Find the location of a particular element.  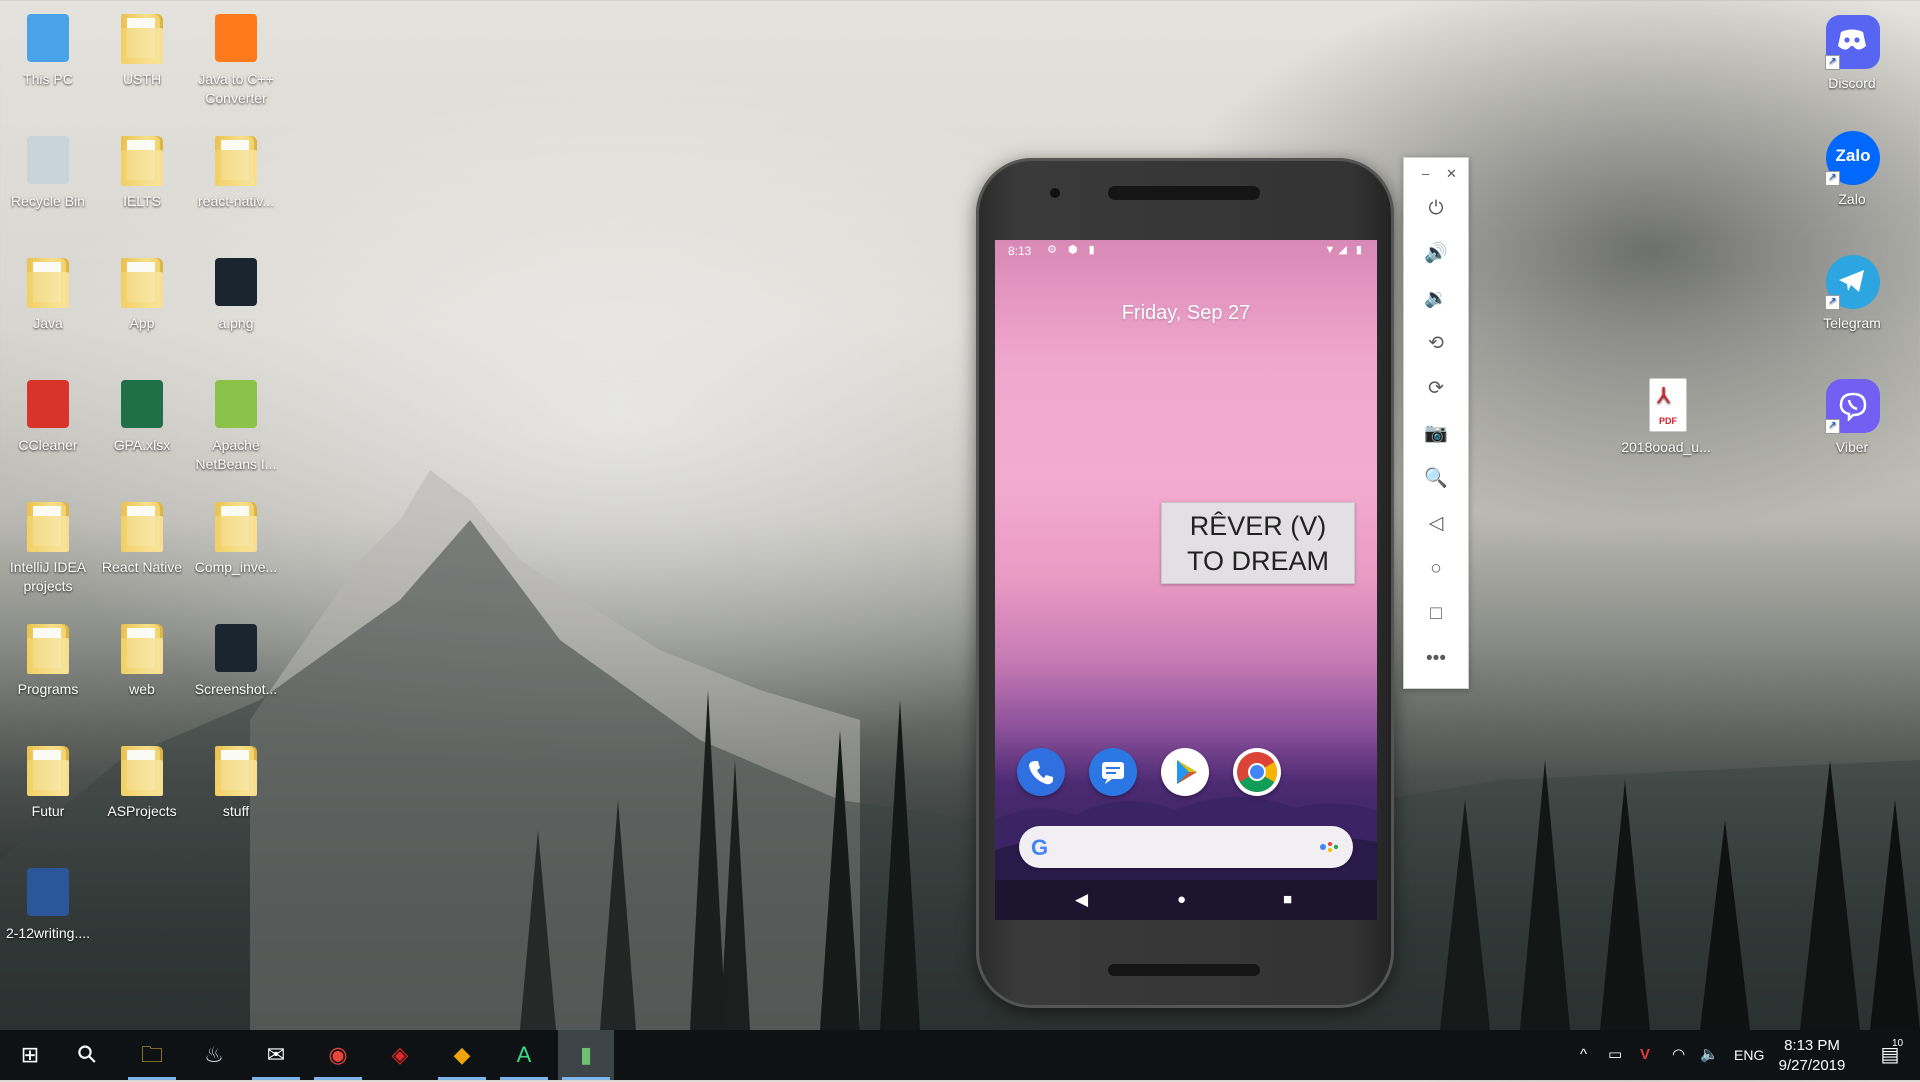

emulator-minimize-button: – is located at coordinates (1425, 173).